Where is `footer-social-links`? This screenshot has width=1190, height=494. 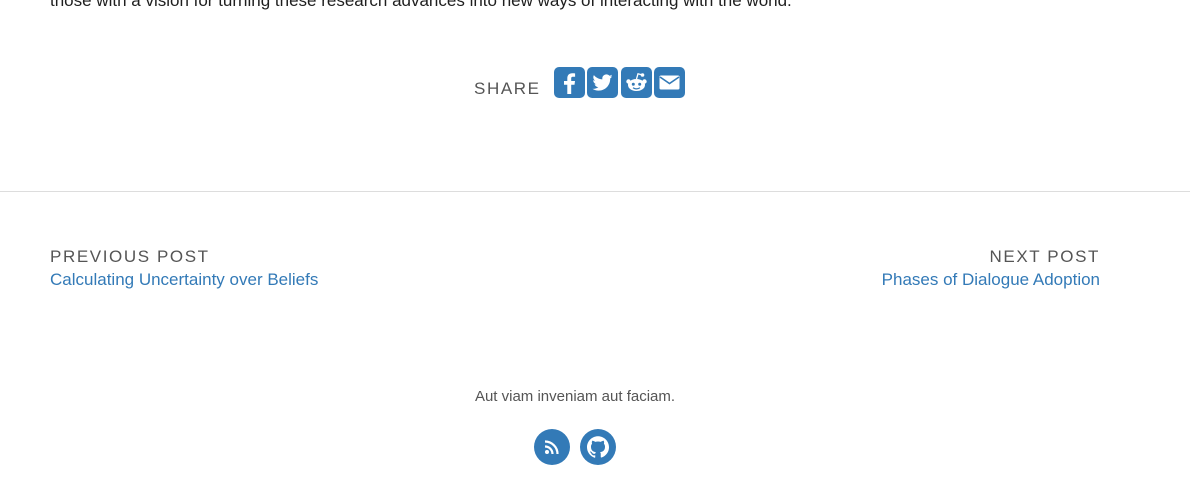
footer-social-links is located at coordinates (580, 447).